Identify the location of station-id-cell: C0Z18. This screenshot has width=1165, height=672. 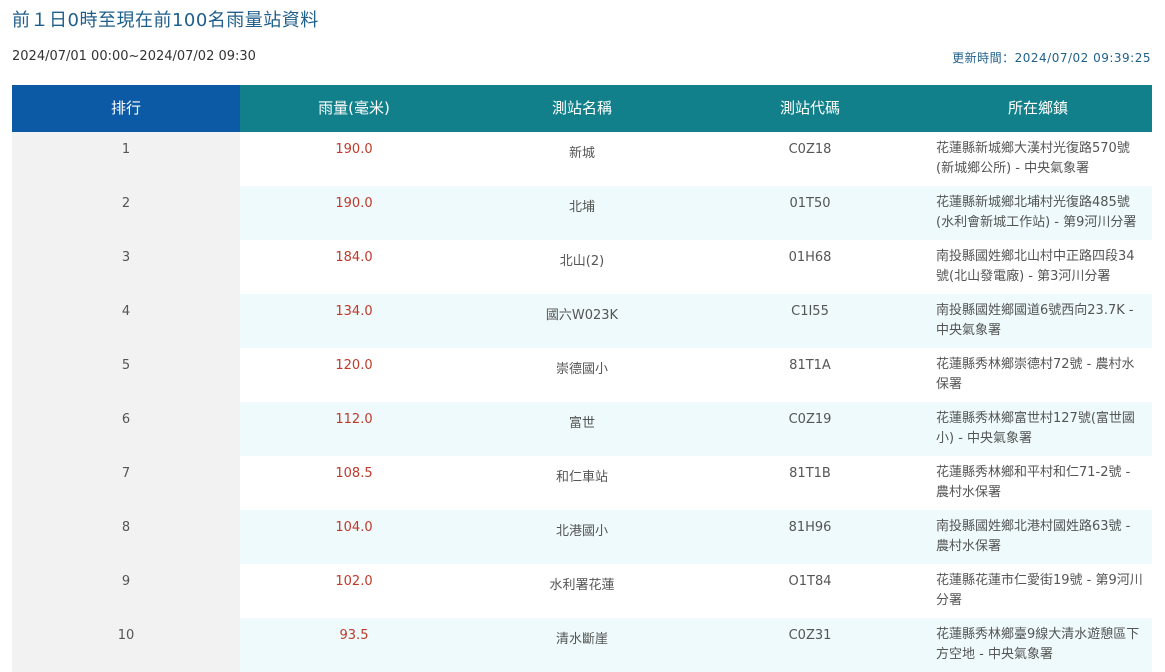
(810, 159).